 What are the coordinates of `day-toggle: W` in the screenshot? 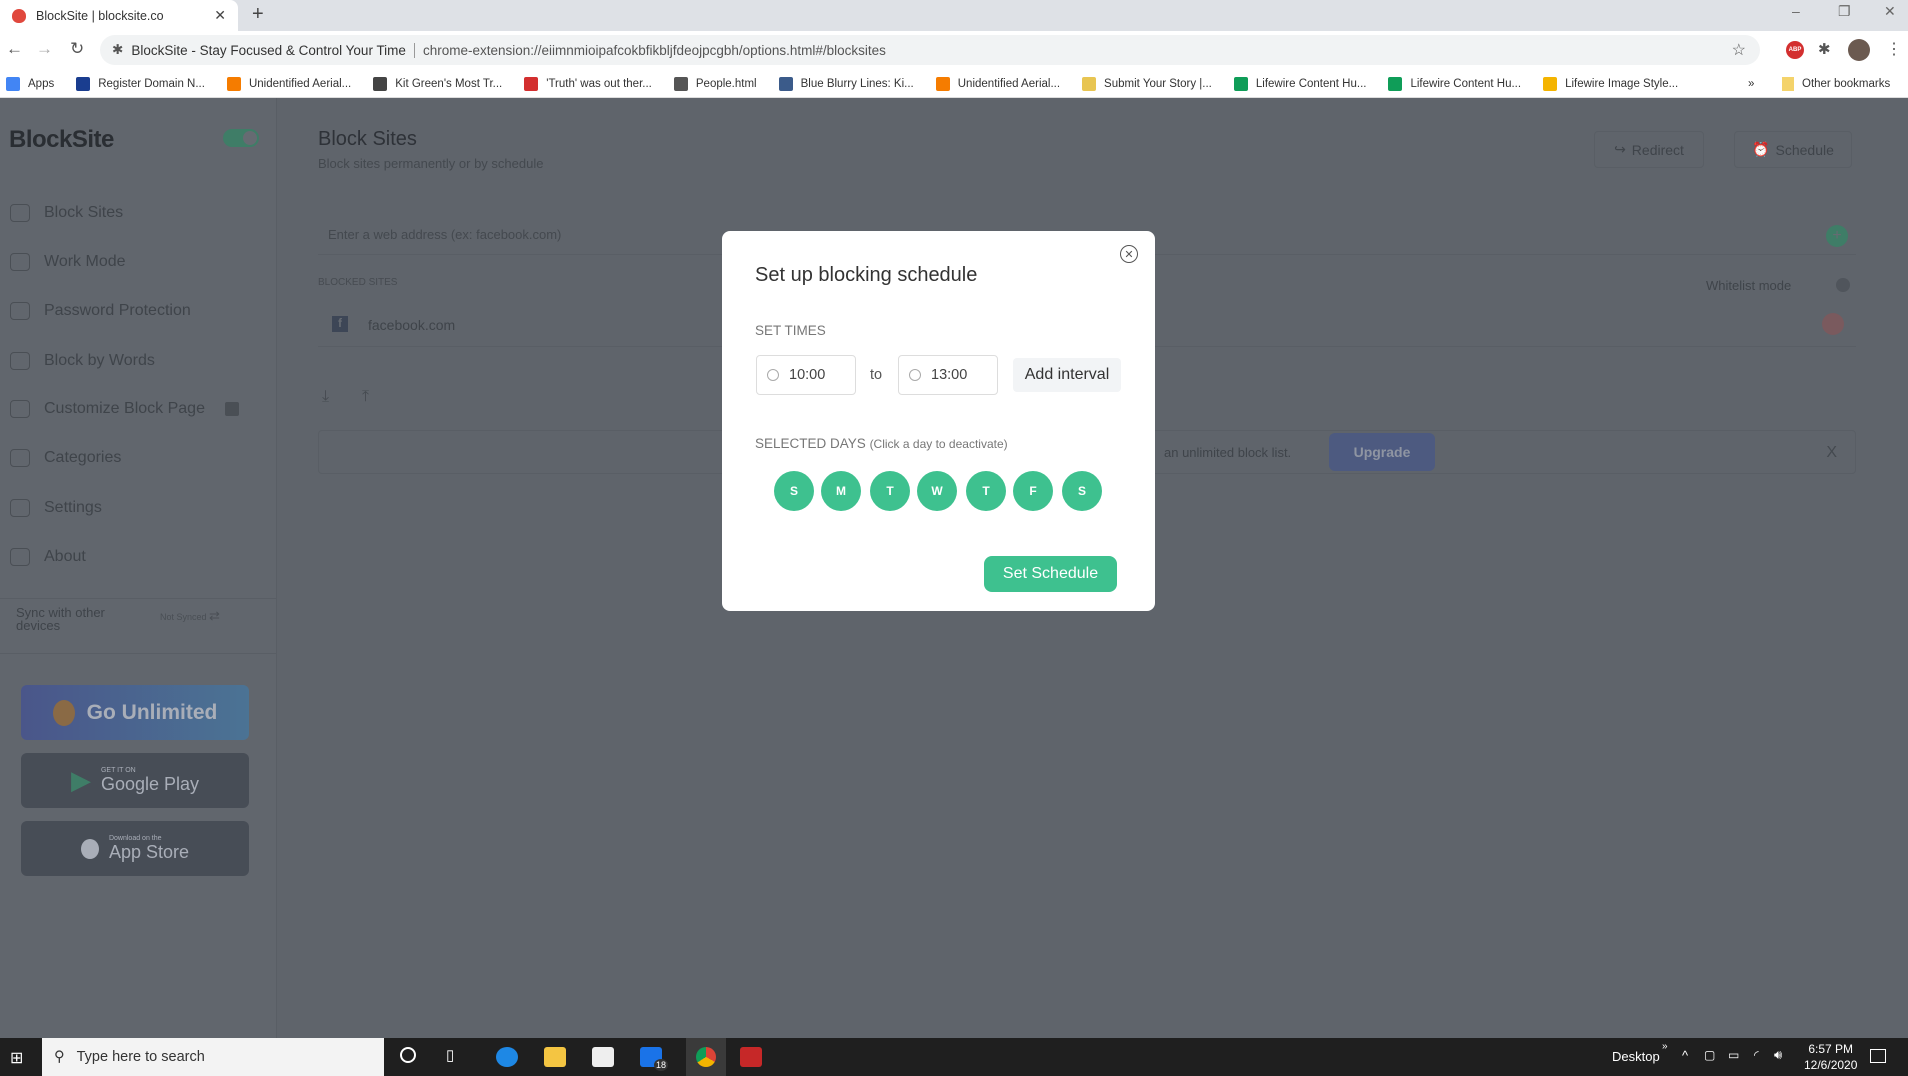 It's located at (937, 491).